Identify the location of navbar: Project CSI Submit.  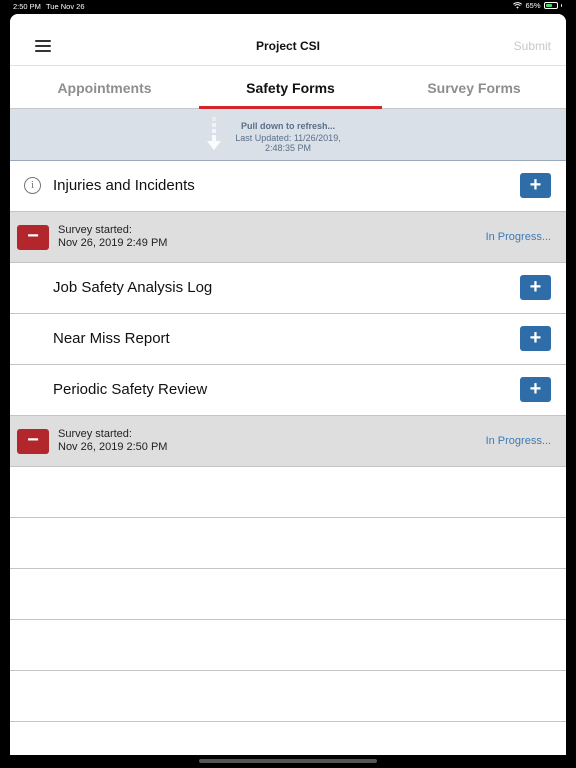
(288, 39).